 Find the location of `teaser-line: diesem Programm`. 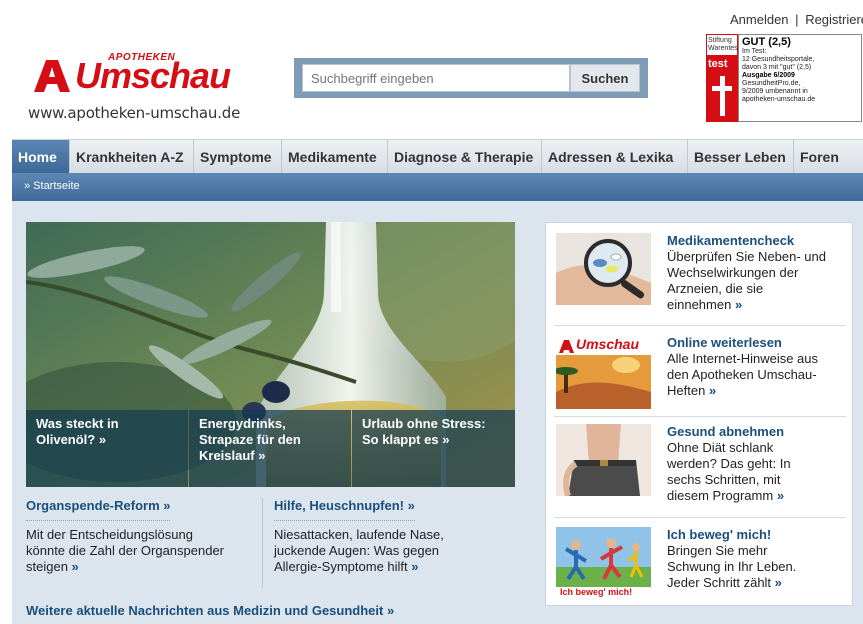

teaser-line: diesem Programm is located at coordinates (720, 495).